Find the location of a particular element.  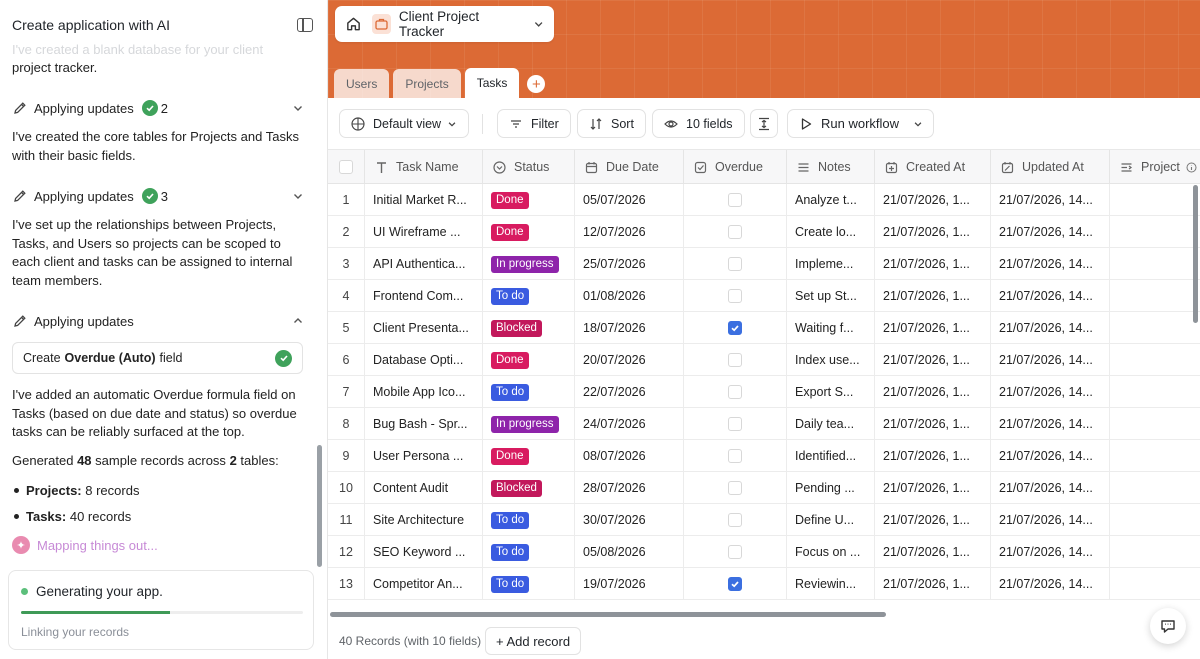

column-header-task-name: Task Name is located at coordinates (424, 167).